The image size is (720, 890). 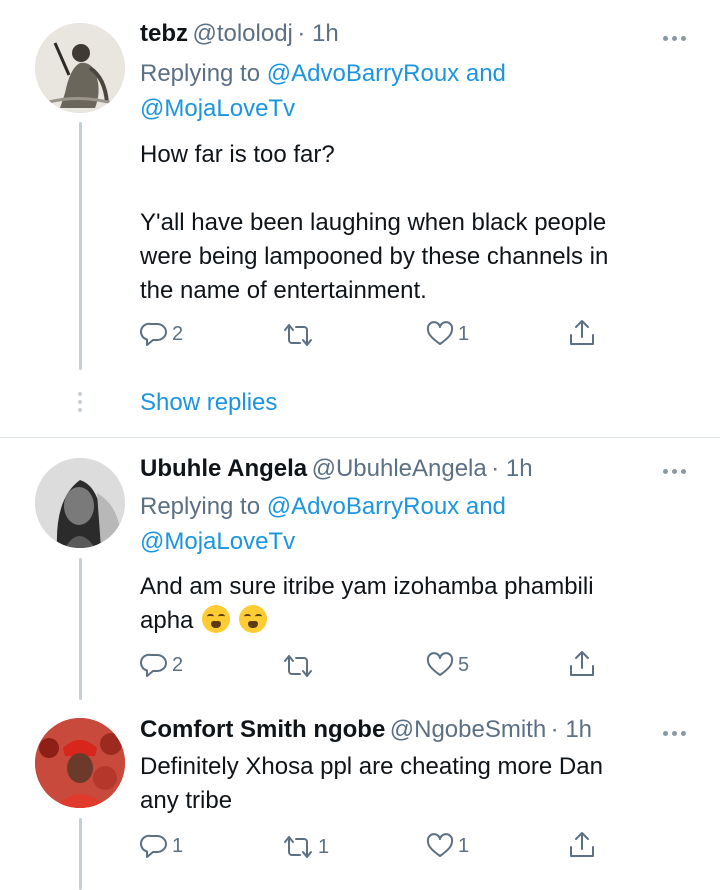 What do you see at coordinates (186, 800) in the screenshot?
I see `tweet-text-line: any tribe` at bounding box center [186, 800].